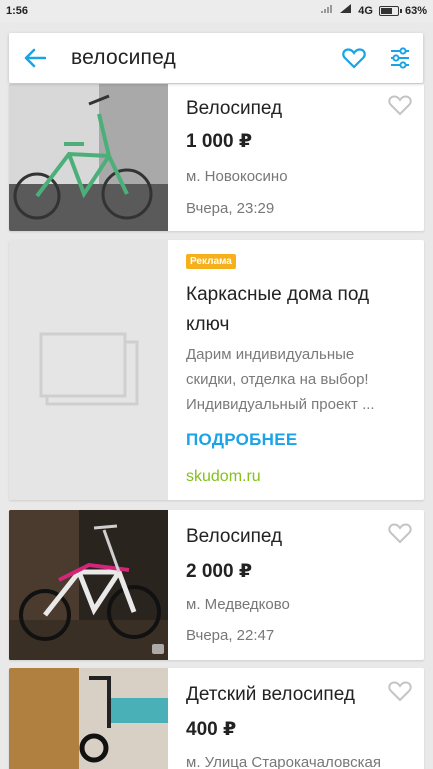 Image resolution: width=433 pixels, height=769 pixels. I want to click on ad-description-line-1: Дарим индивидуальные, so click(270, 354).